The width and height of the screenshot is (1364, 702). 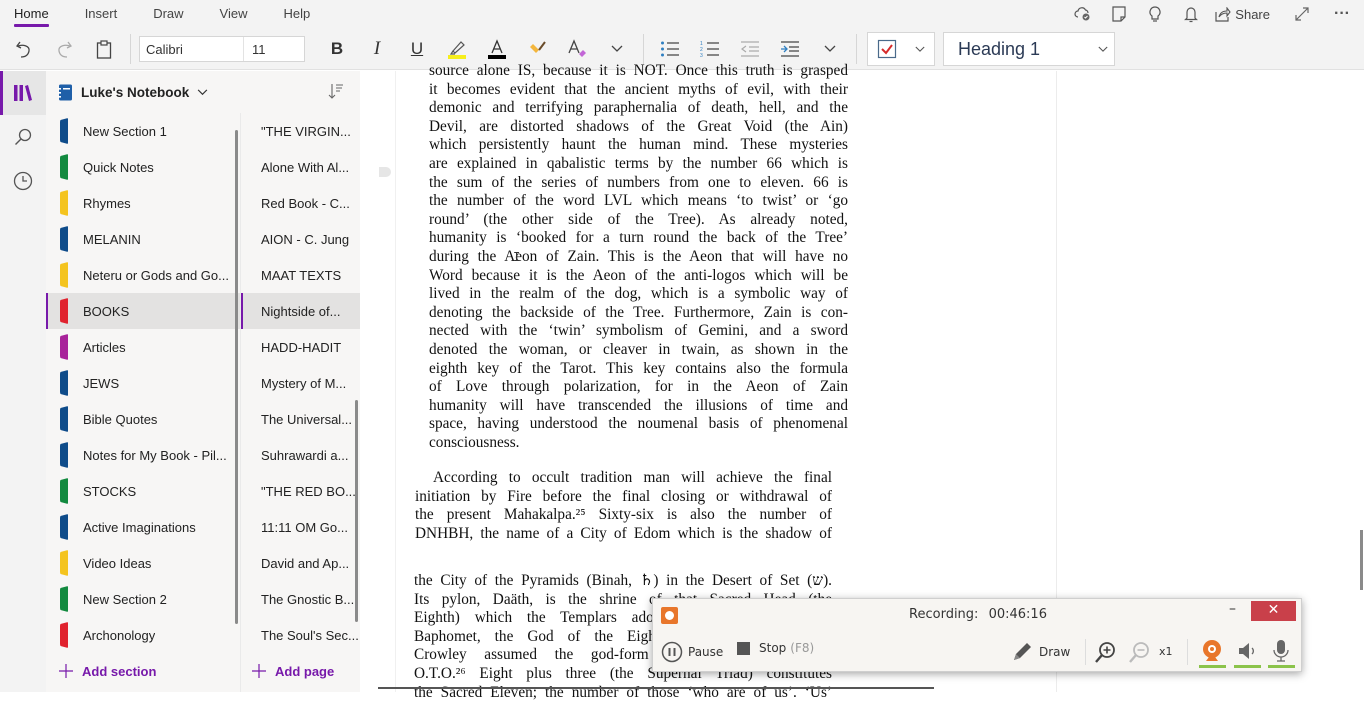 What do you see at coordinates (203, 92) in the screenshot?
I see `notebook-header: Luke's Notebook` at bounding box center [203, 92].